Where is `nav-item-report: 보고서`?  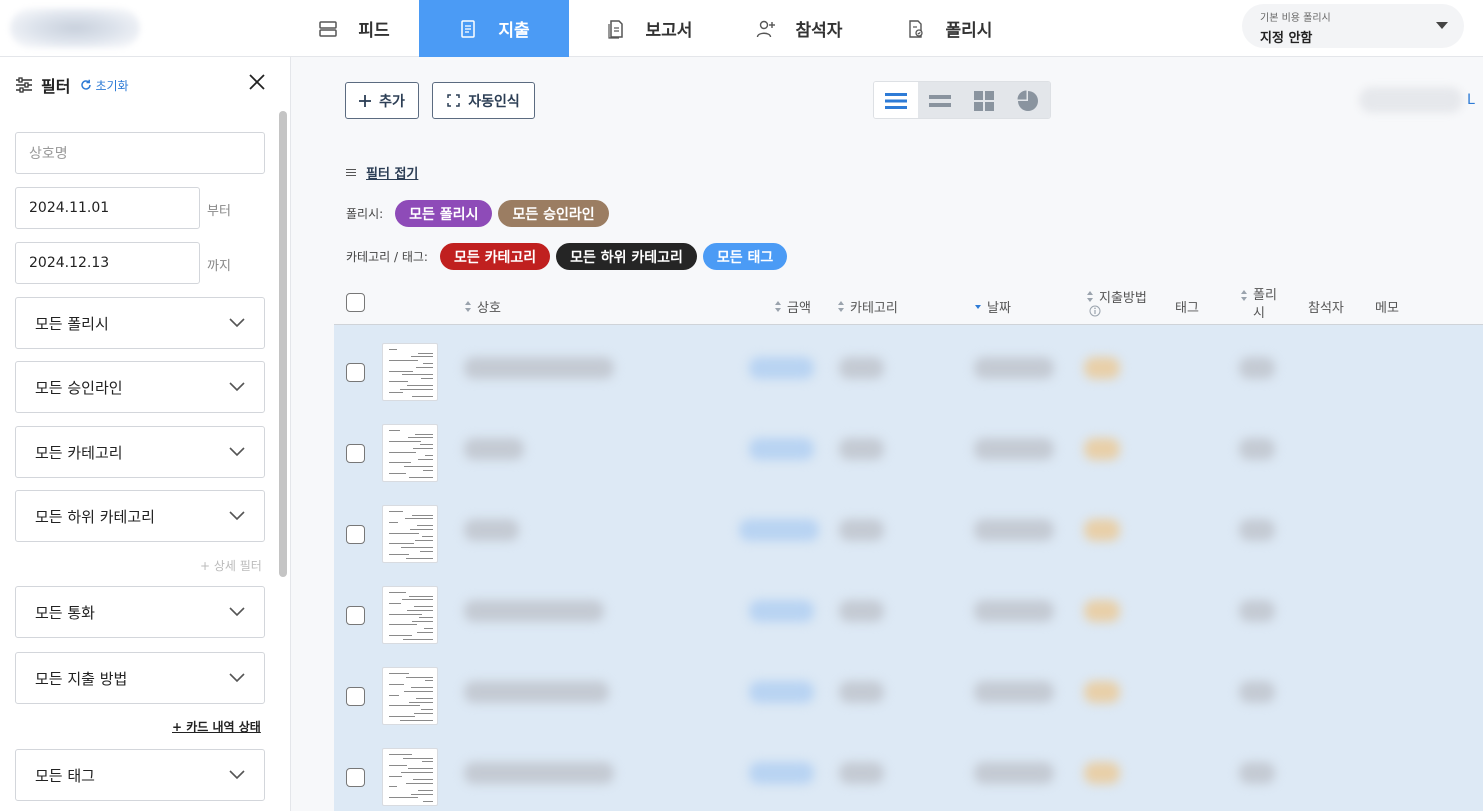
nav-item-report: 보고서 is located at coordinates (649, 28).